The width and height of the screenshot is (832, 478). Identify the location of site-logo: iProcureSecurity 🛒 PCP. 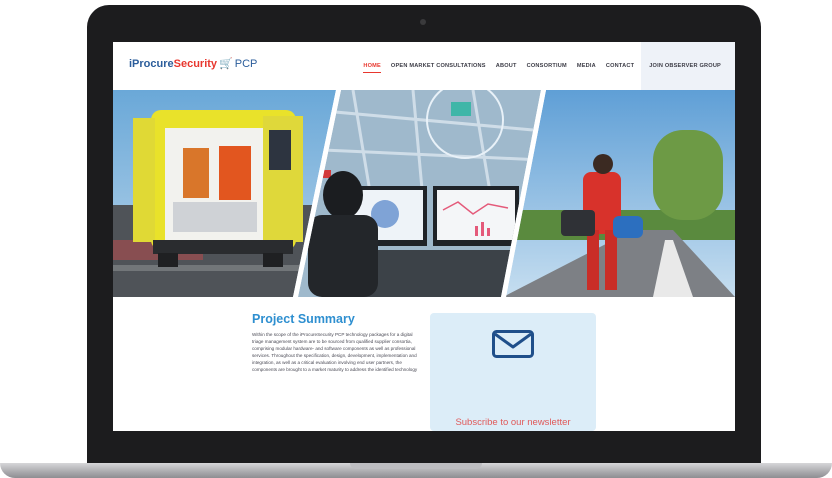
(193, 63).